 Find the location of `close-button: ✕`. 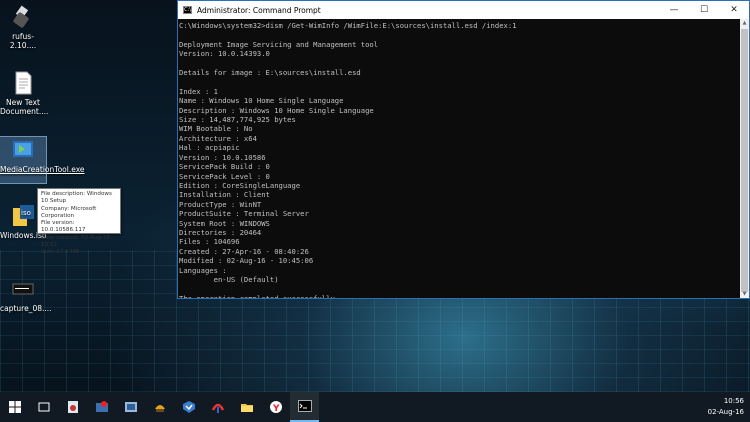

close-button: ✕ is located at coordinates (734, 10).